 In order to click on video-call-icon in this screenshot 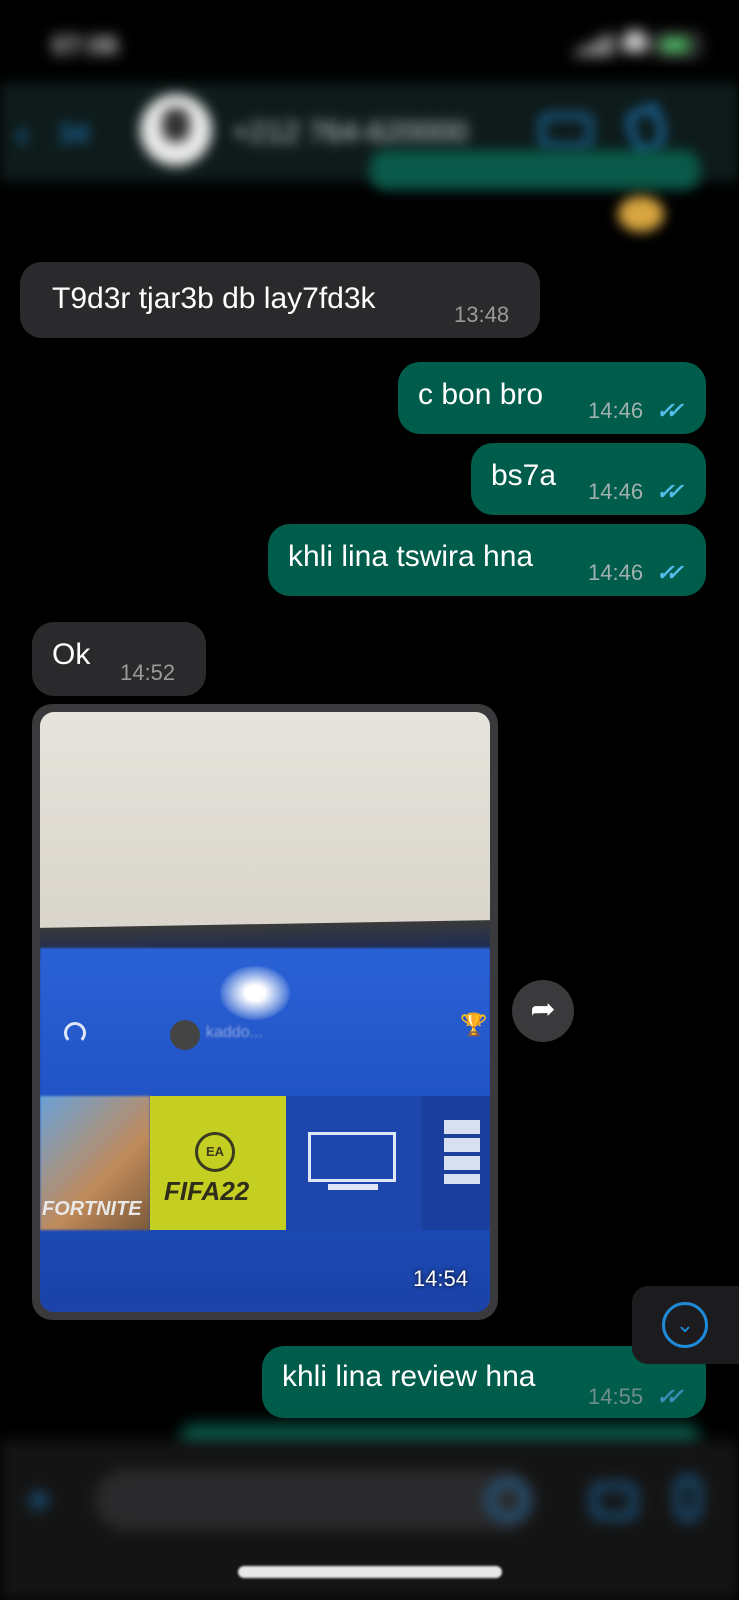, I will do `click(566, 131)`.